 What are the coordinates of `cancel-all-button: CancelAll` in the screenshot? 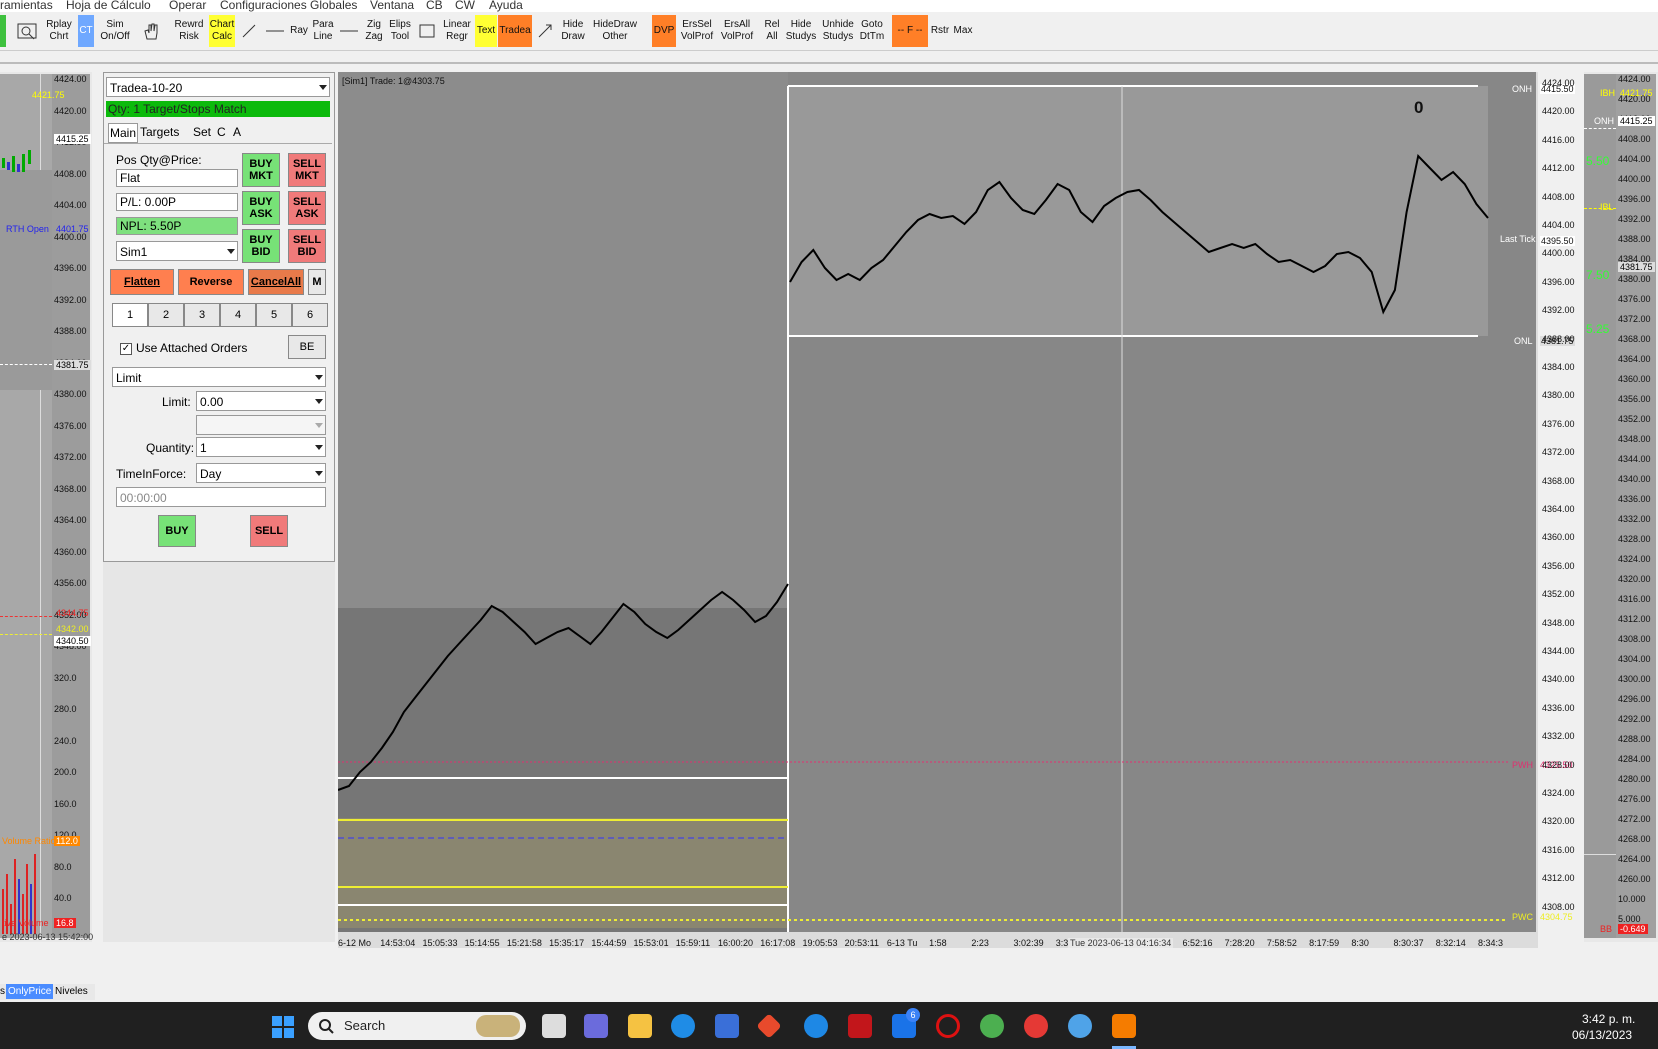 It's located at (276, 282).